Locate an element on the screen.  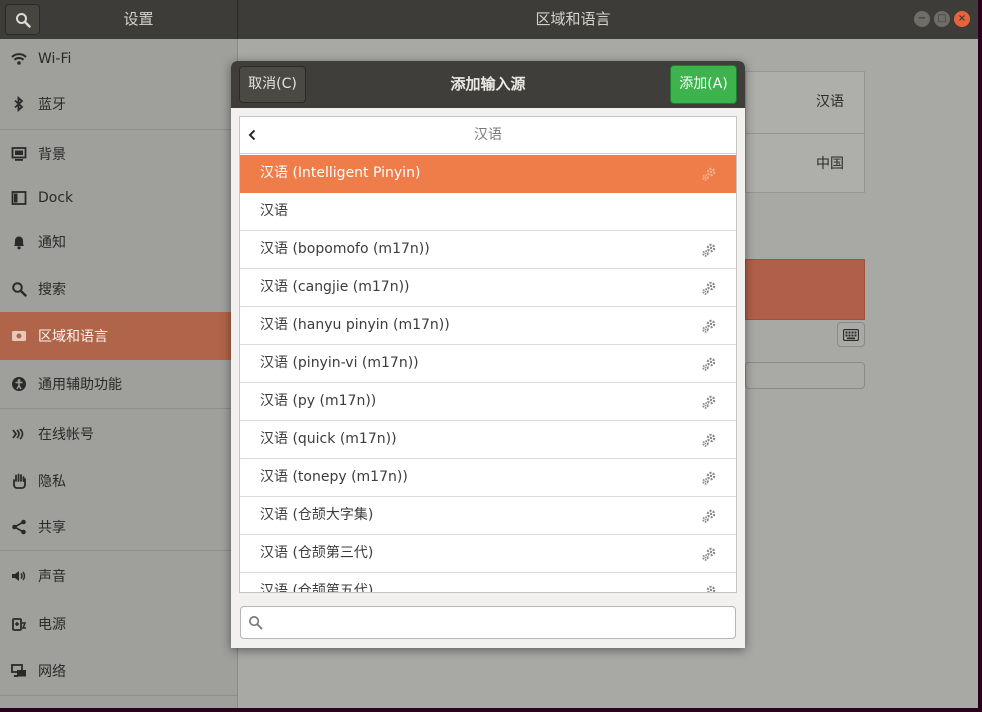
selected-input-source-row is located at coordinates (805, 289).